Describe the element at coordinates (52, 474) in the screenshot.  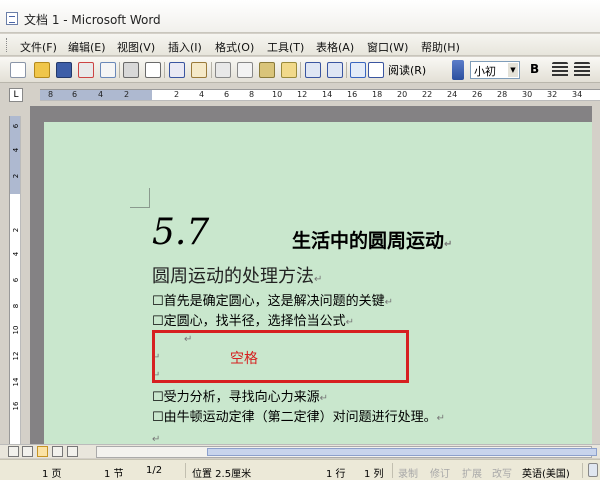
I see `status-page: 1 页` at that location.